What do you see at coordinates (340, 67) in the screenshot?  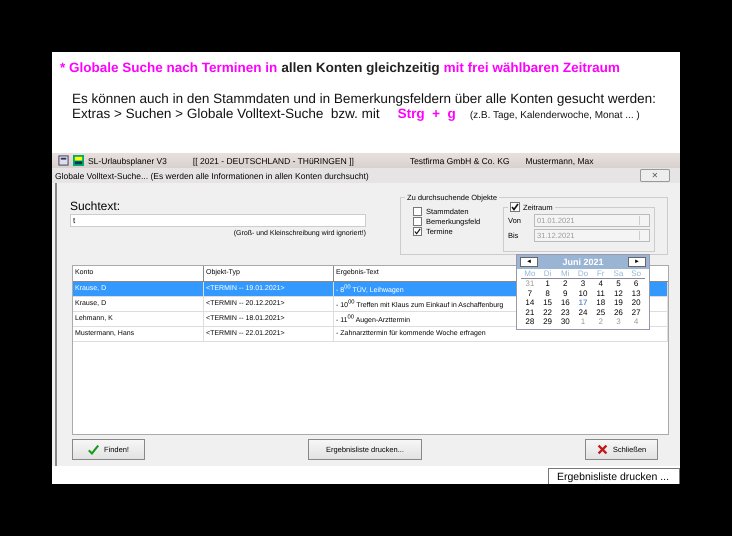 I see `intro-heading: * Globale Suche nach Terminen in allen Konten gleichzeitig mit frei wählbaren Zeitraum` at bounding box center [340, 67].